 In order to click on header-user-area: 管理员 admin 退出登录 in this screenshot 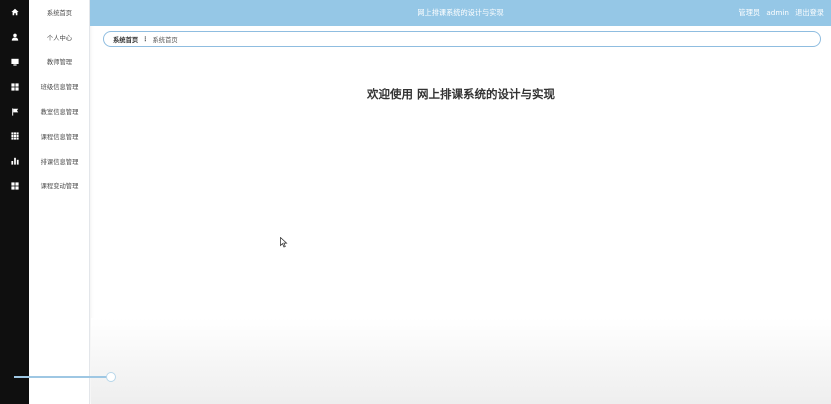, I will do `click(779, 13)`.